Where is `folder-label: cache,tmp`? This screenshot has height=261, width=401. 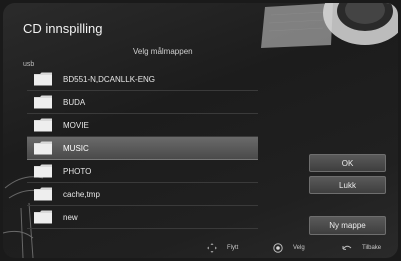 folder-label: cache,tmp is located at coordinates (81, 194).